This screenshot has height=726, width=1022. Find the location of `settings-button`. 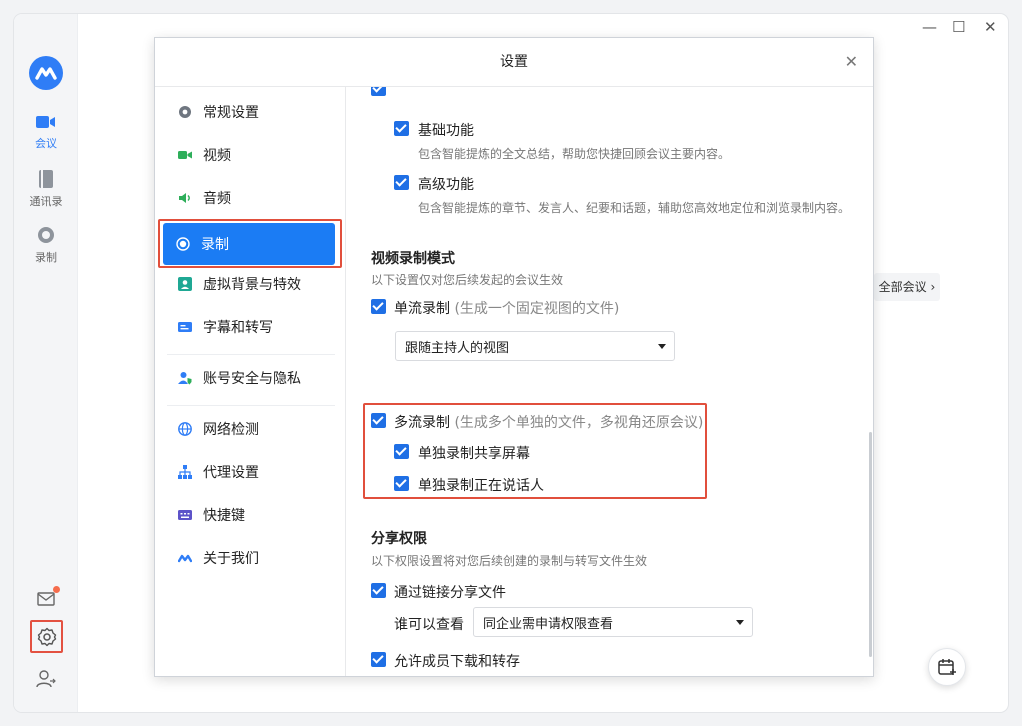

settings-button is located at coordinates (46, 636).